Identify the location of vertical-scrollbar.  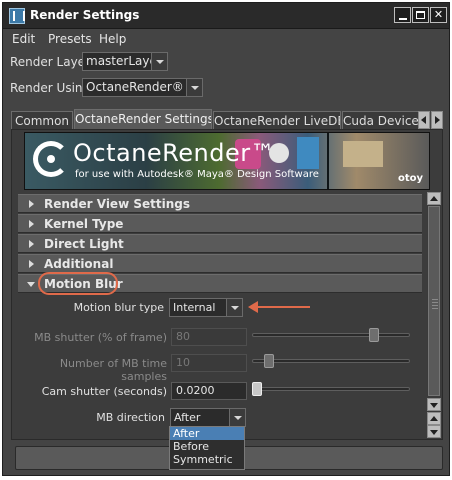
(434, 315).